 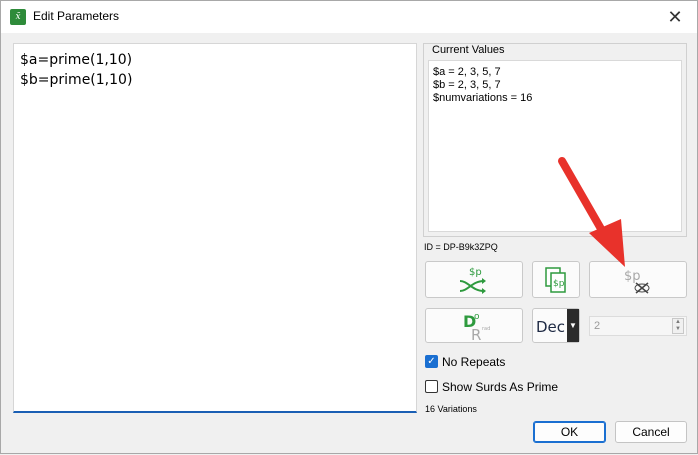 I want to click on close-button: ✕, so click(x=675, y=17).